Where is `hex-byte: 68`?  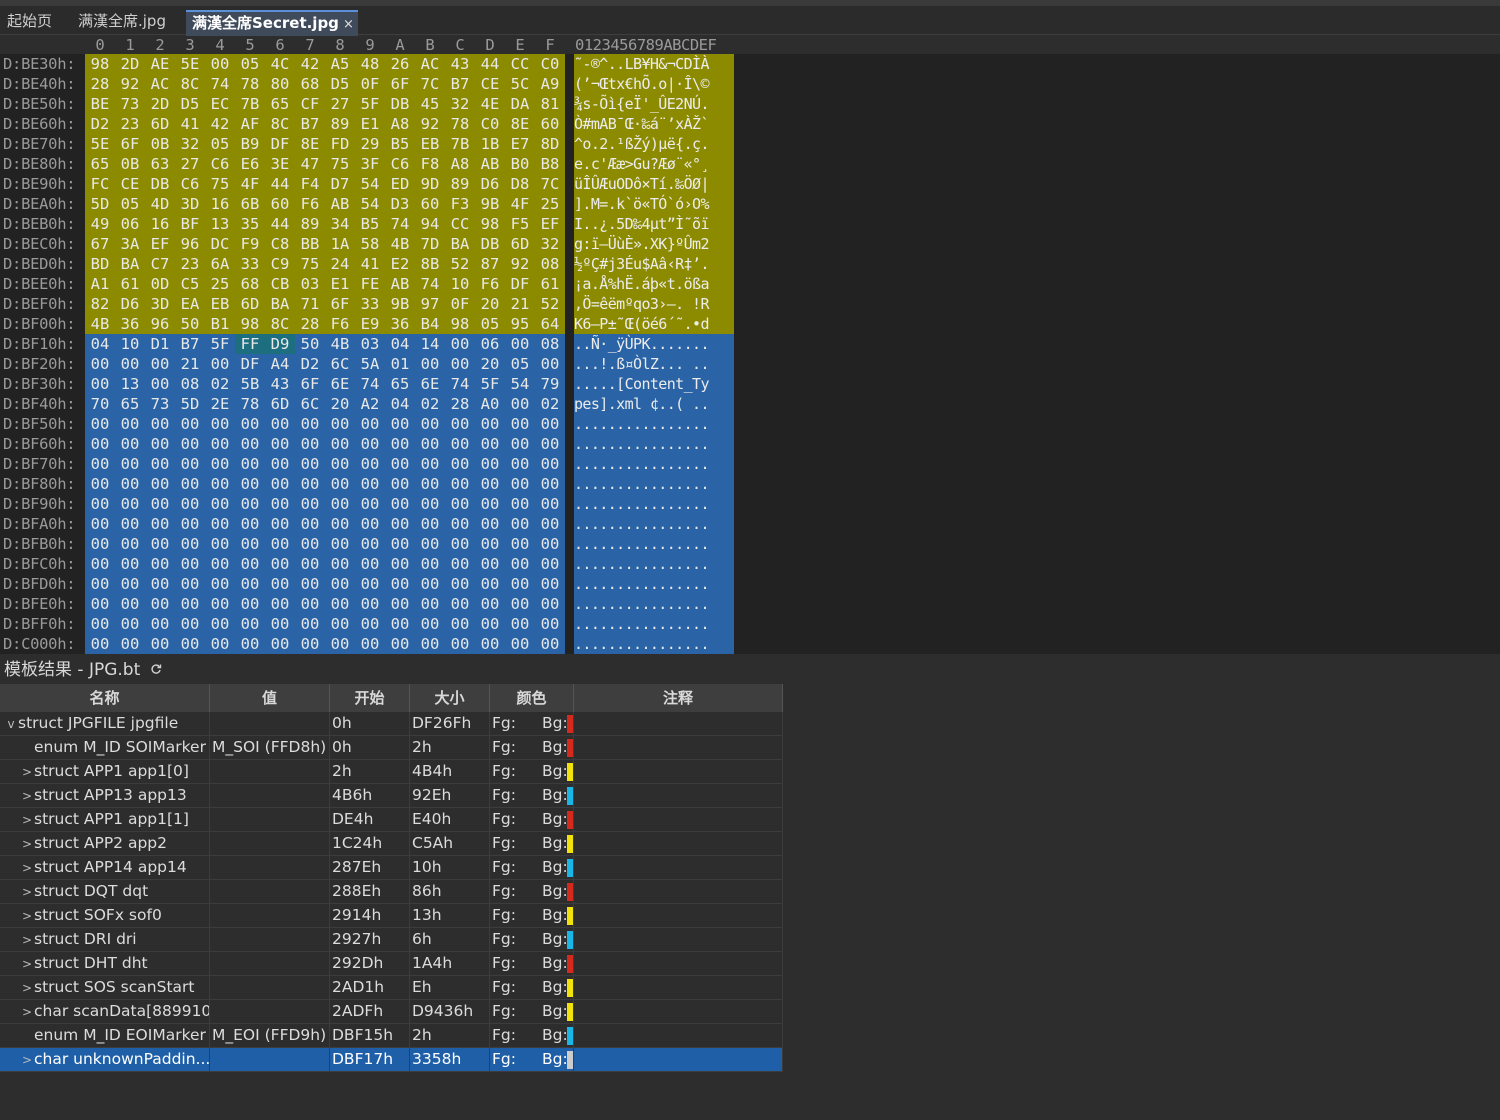
hex-byte: 68 is located at coordinates (250, 284).